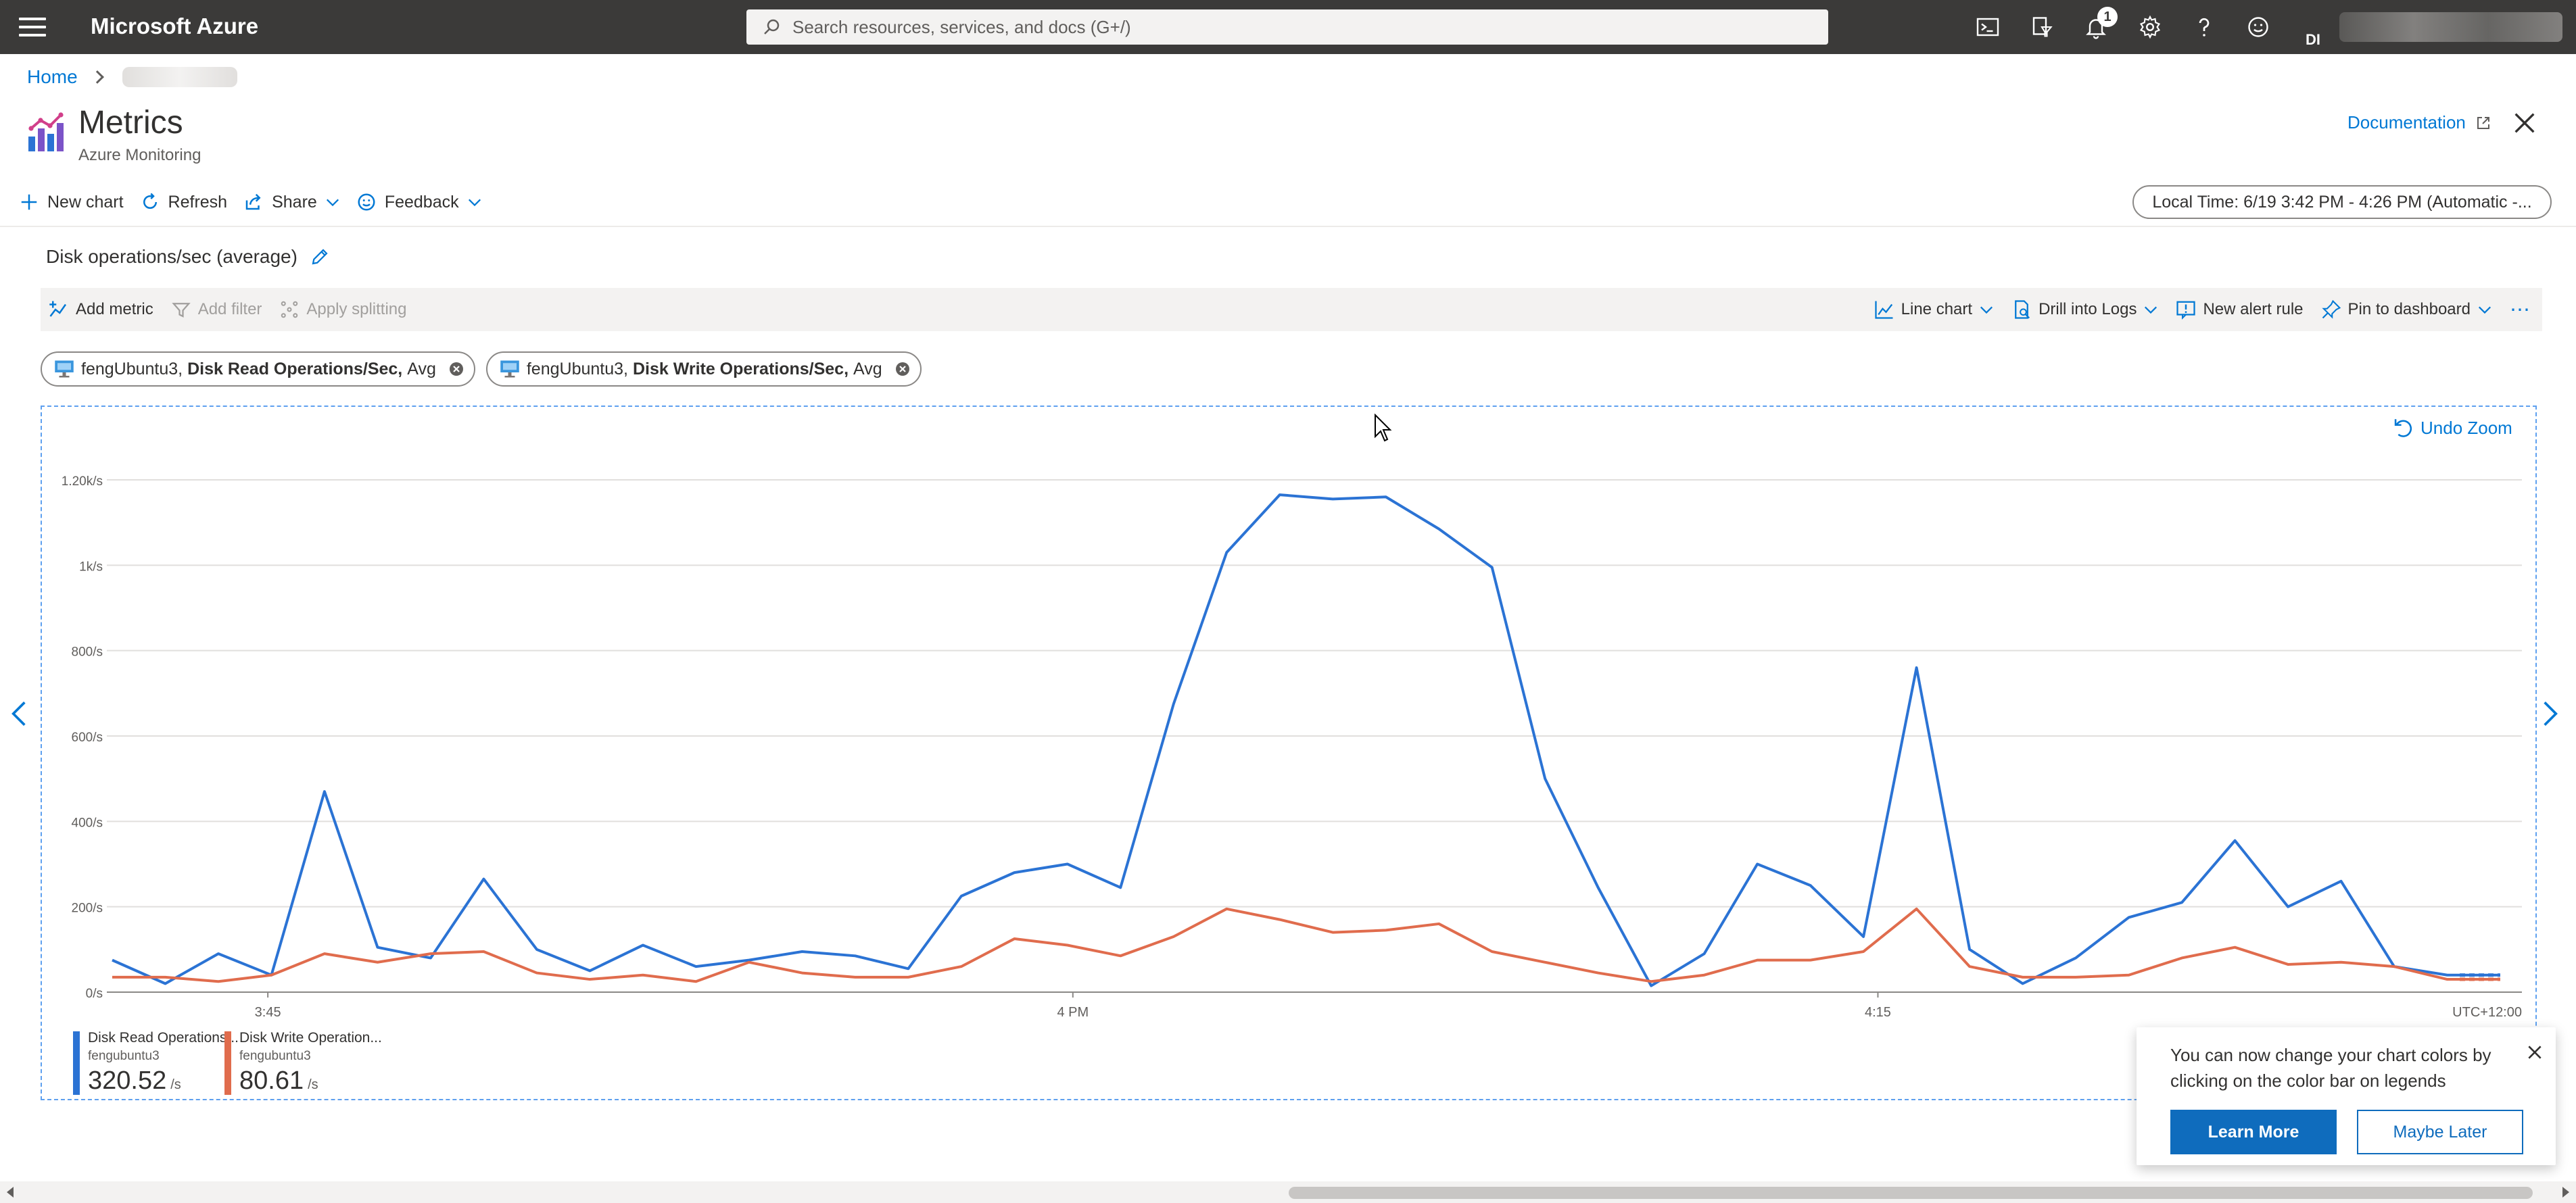 This screenshot has width=2576, height=1203. Describe the element at coordinates (87, 652) in the screenshot. I see `y-tick-label: 800/s` at that location.